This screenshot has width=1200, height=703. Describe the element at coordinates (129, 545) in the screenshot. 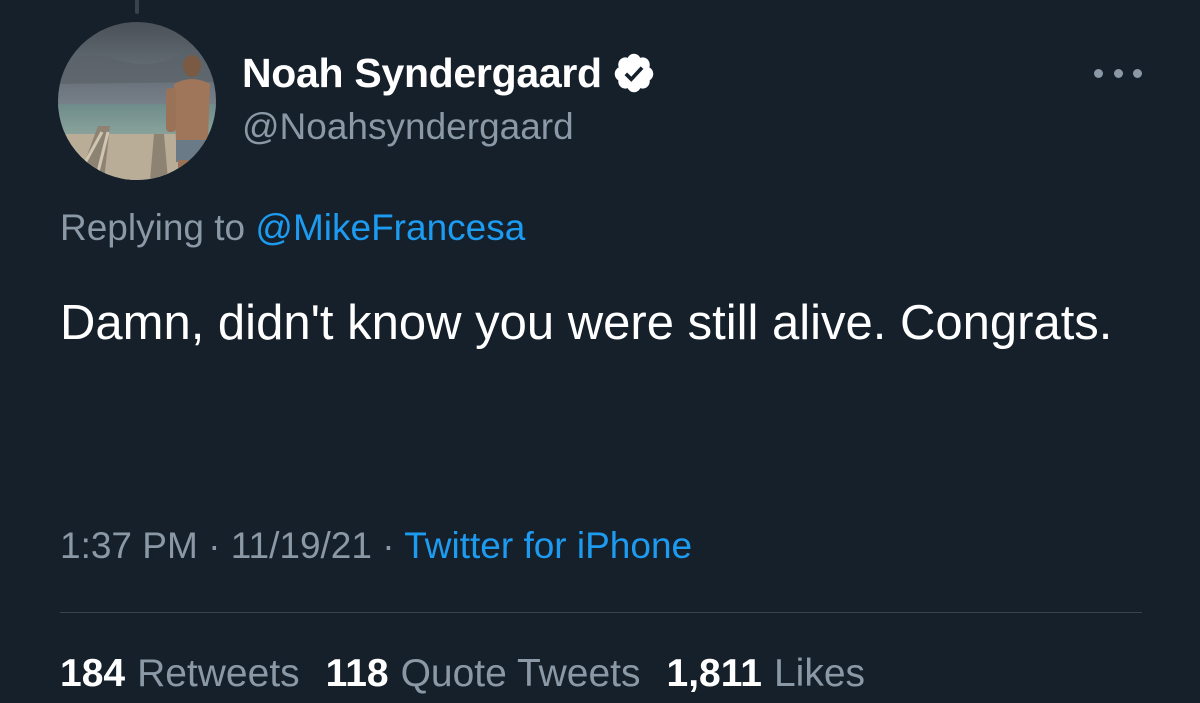

I see `tweet-time: 1:37 PM` at that location.